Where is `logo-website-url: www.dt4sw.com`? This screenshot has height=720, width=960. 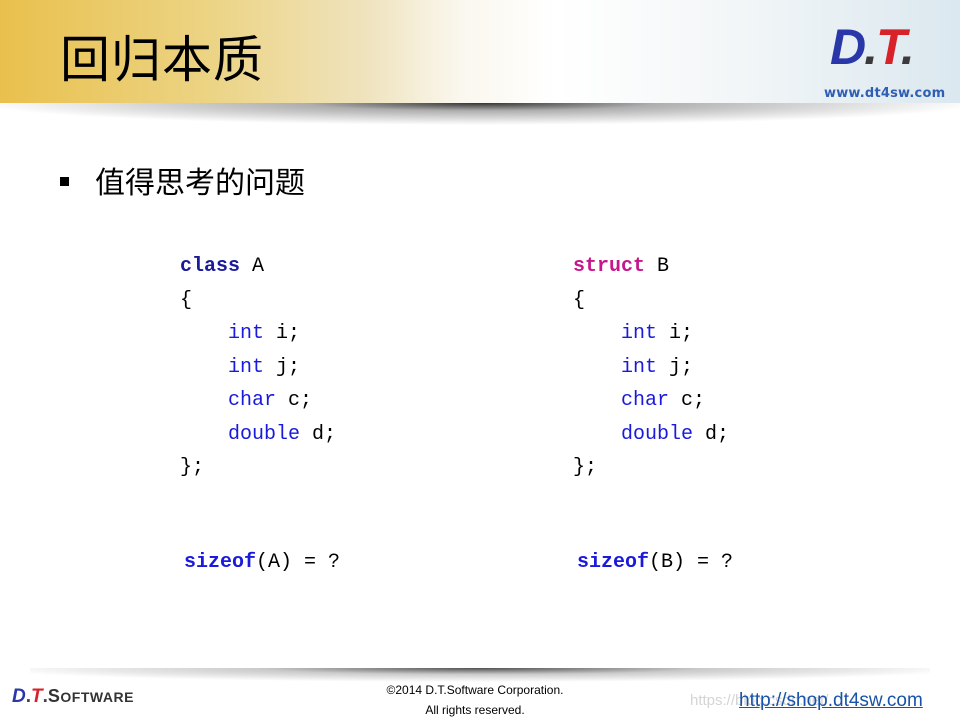
logo-website-url: www.dt4sw.com is located at coordinates (884, 93).